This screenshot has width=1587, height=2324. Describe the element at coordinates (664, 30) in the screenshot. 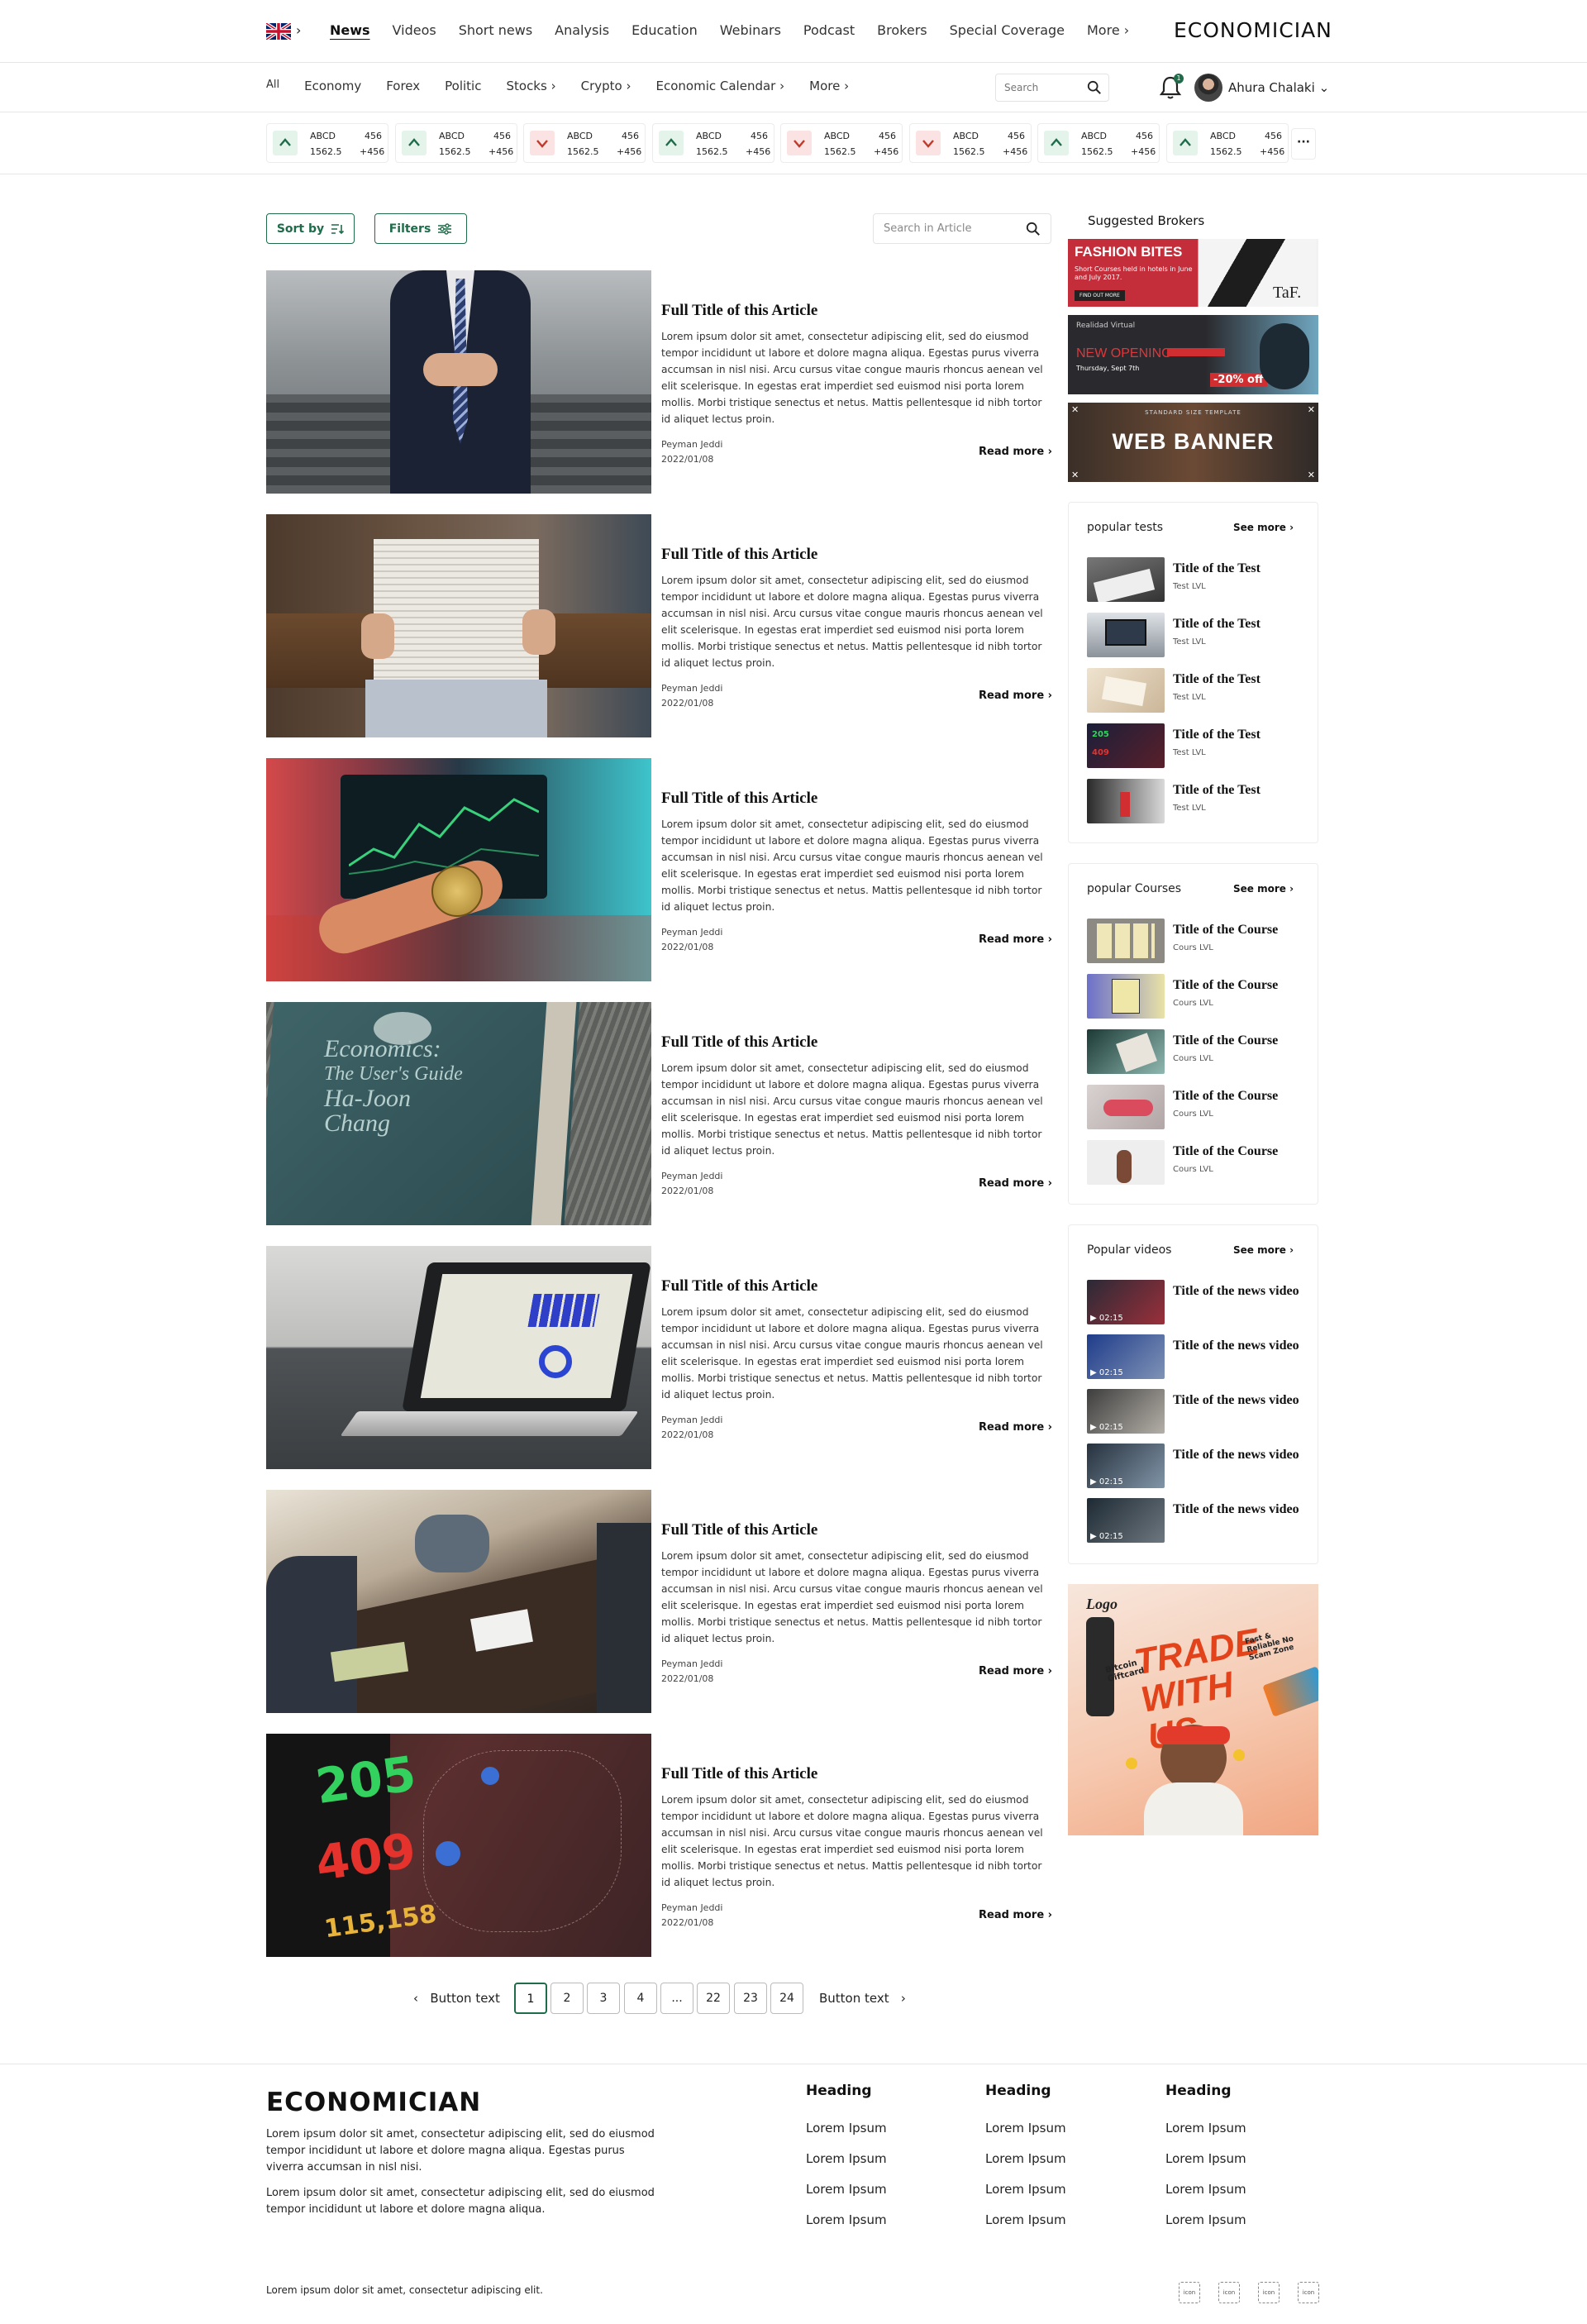

I see `nav-education: Education` at that location.